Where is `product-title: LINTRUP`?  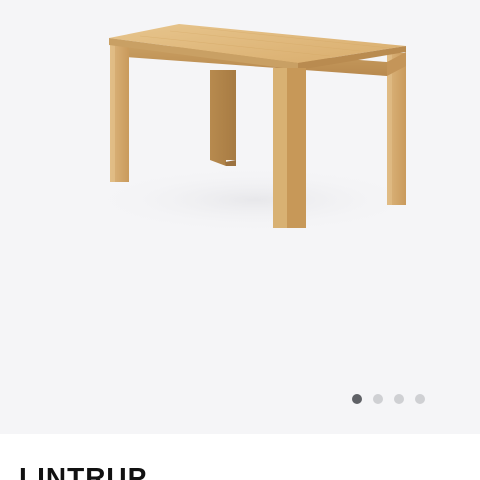
product-title: LINTRUP is located at coordinates (83, 471).